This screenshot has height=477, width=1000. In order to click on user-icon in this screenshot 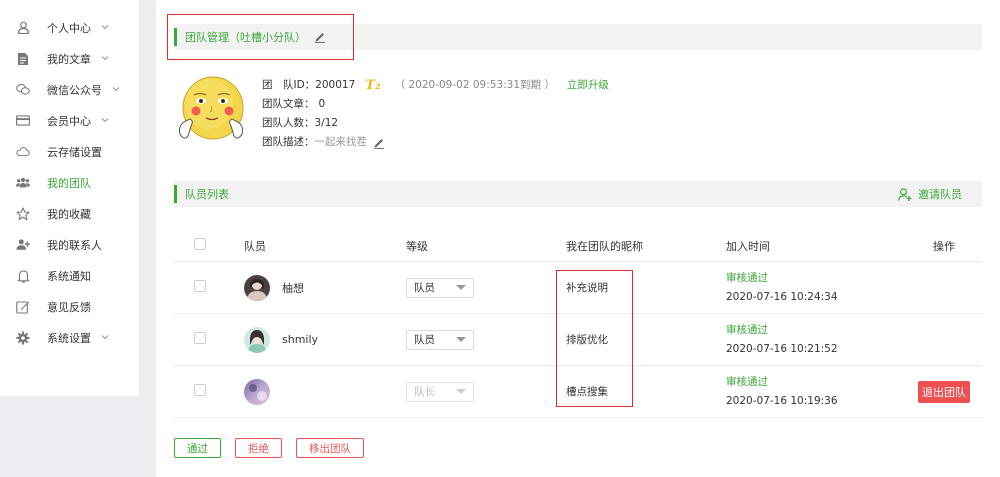, I will do `click(23, 28)`.